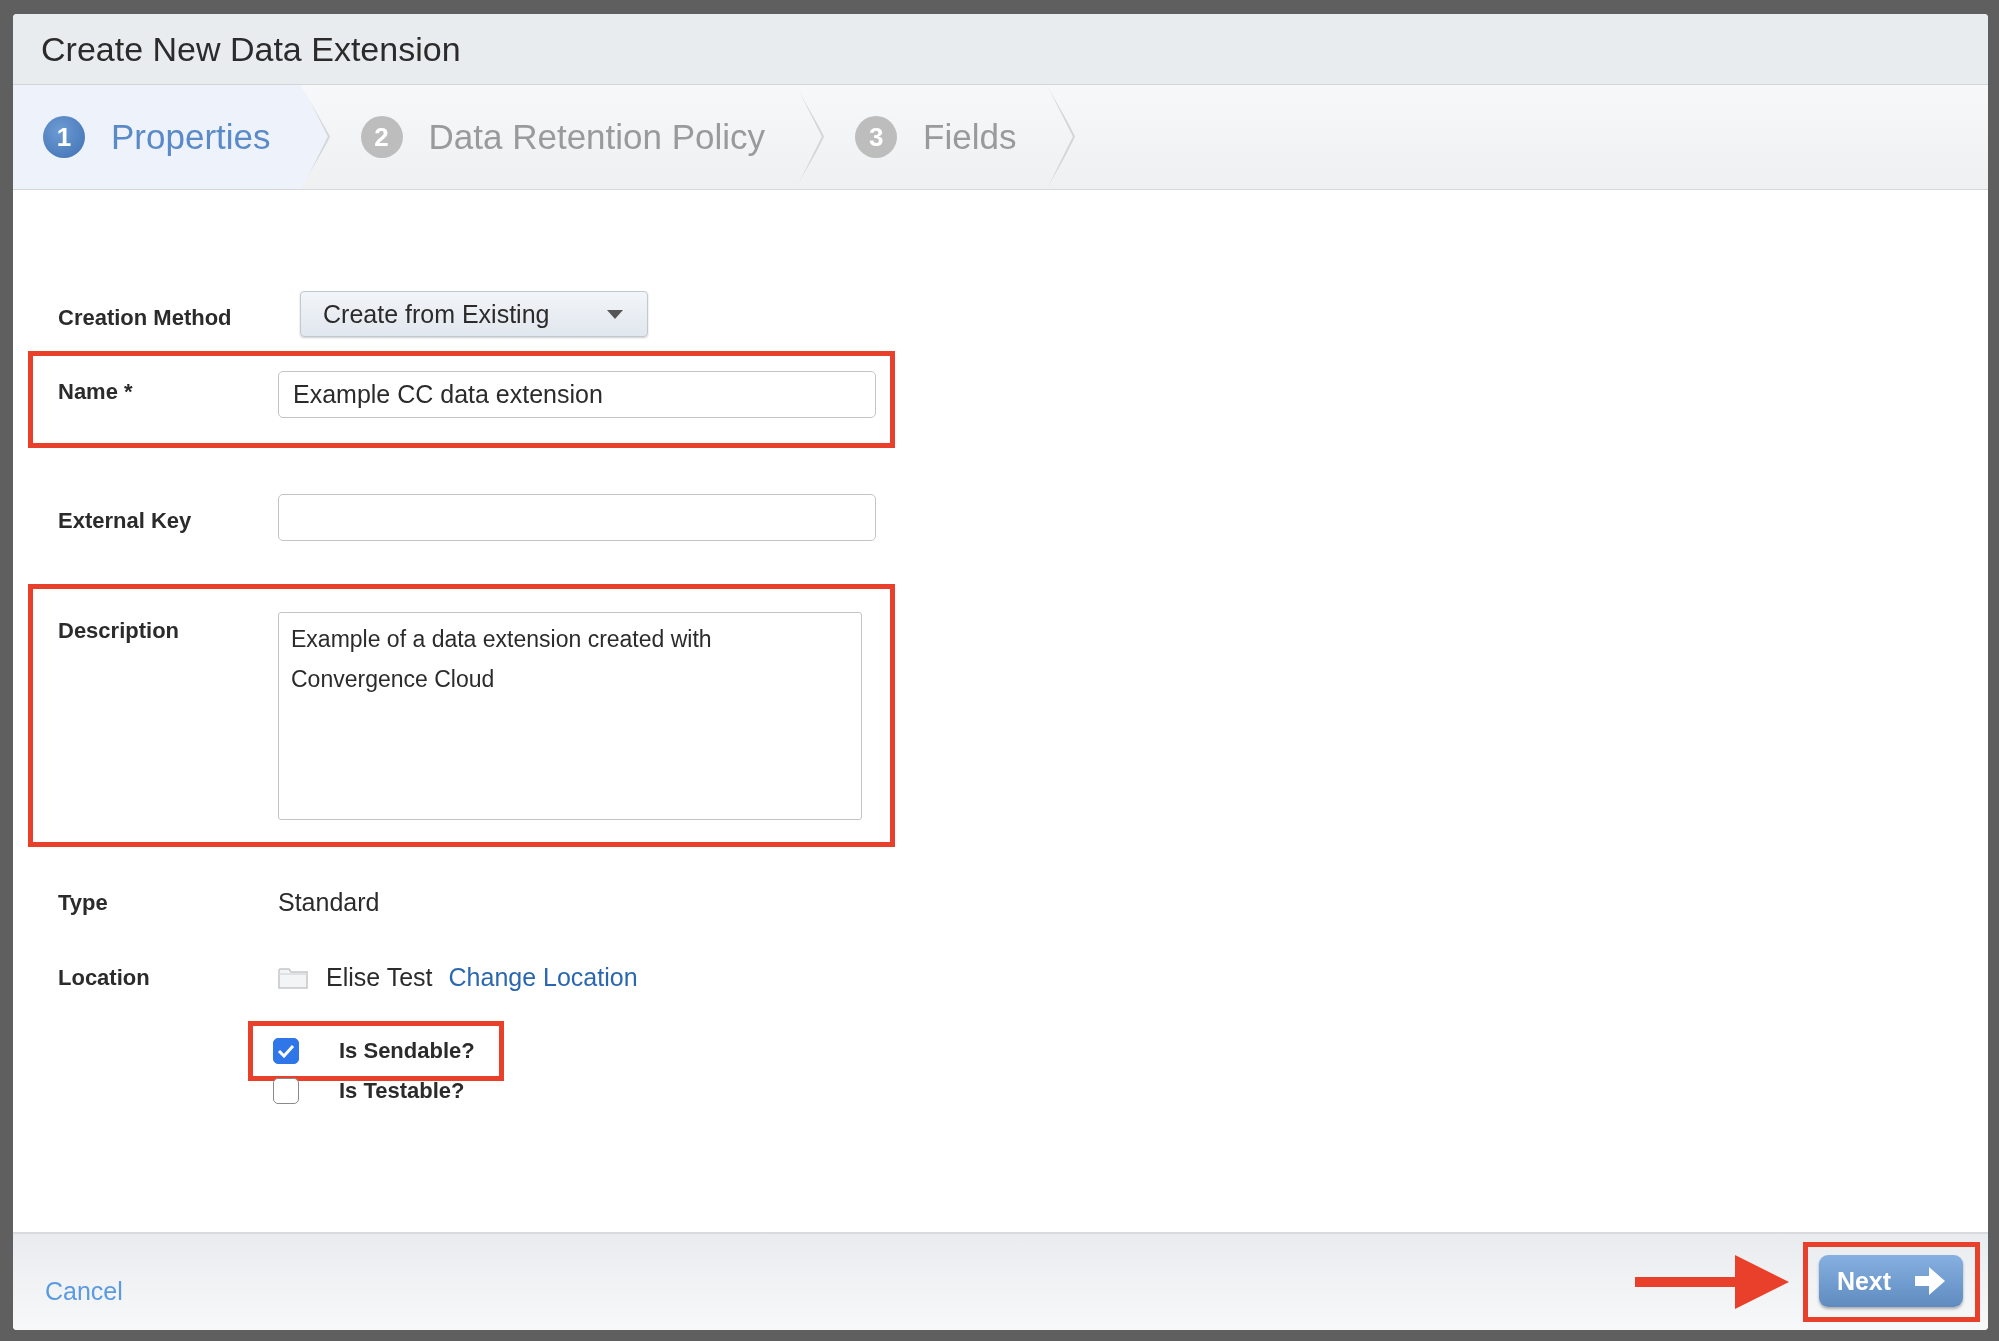 The height and width of the screenshot is (1341, 1999). I want to click on window-title: Create New Data Extension, so click(251, 49).